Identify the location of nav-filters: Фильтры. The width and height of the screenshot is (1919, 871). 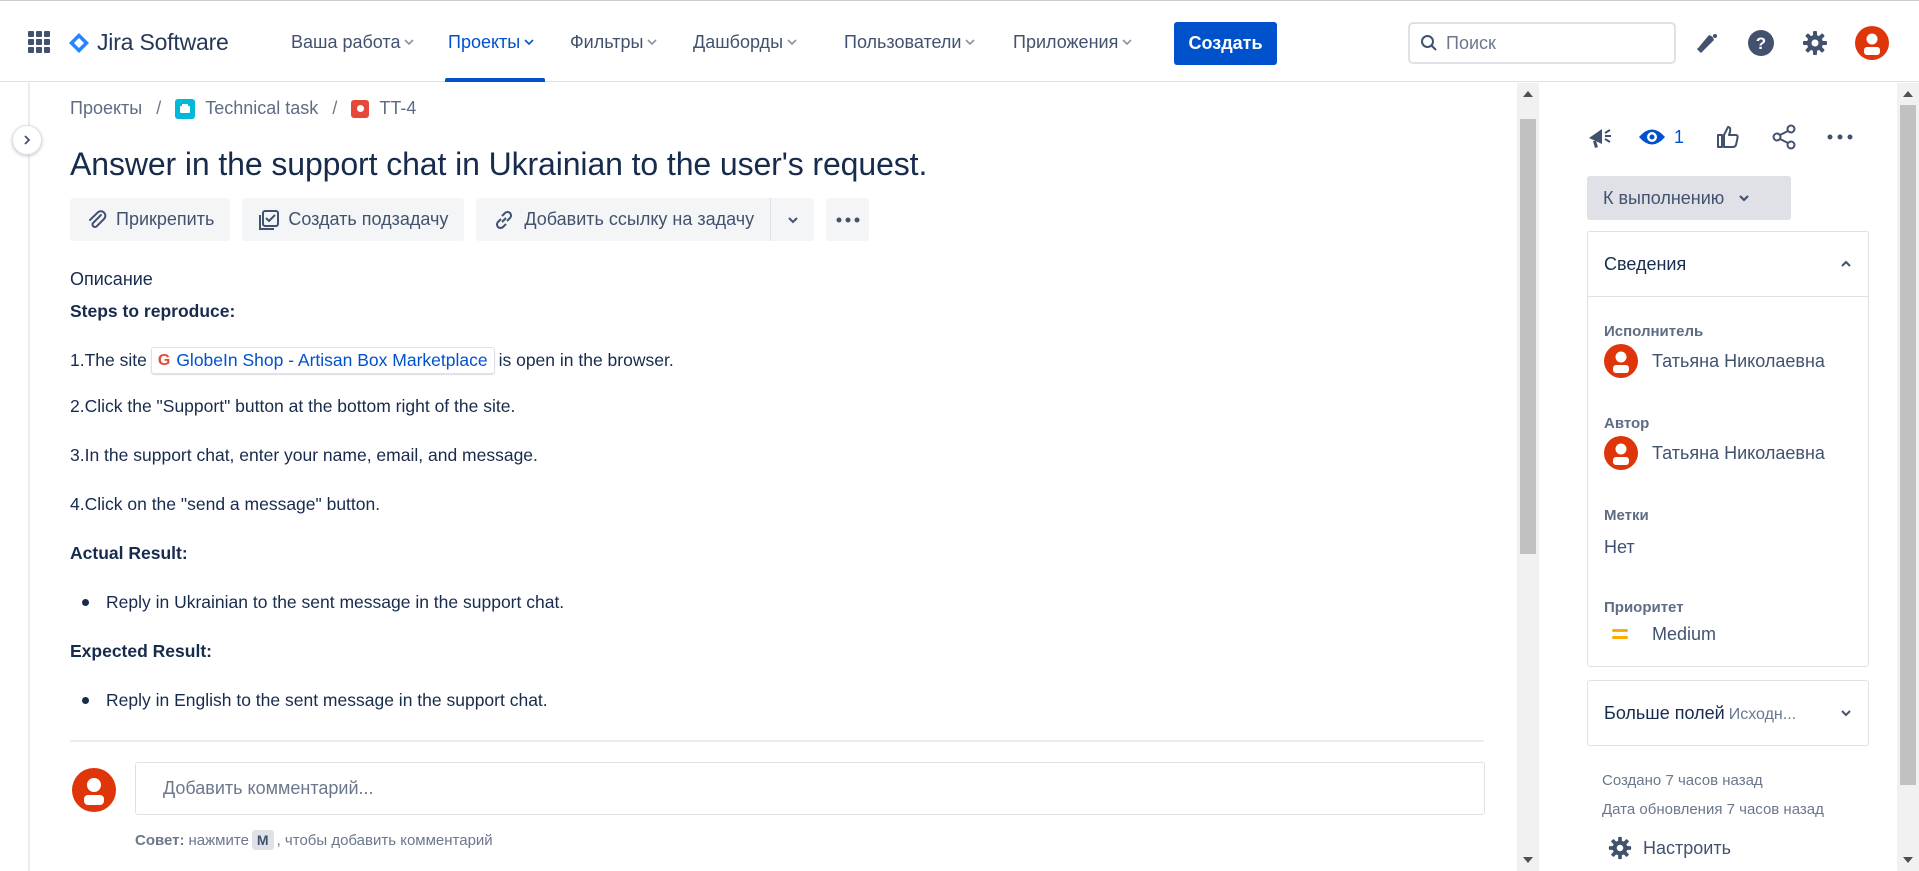
(613, 42).